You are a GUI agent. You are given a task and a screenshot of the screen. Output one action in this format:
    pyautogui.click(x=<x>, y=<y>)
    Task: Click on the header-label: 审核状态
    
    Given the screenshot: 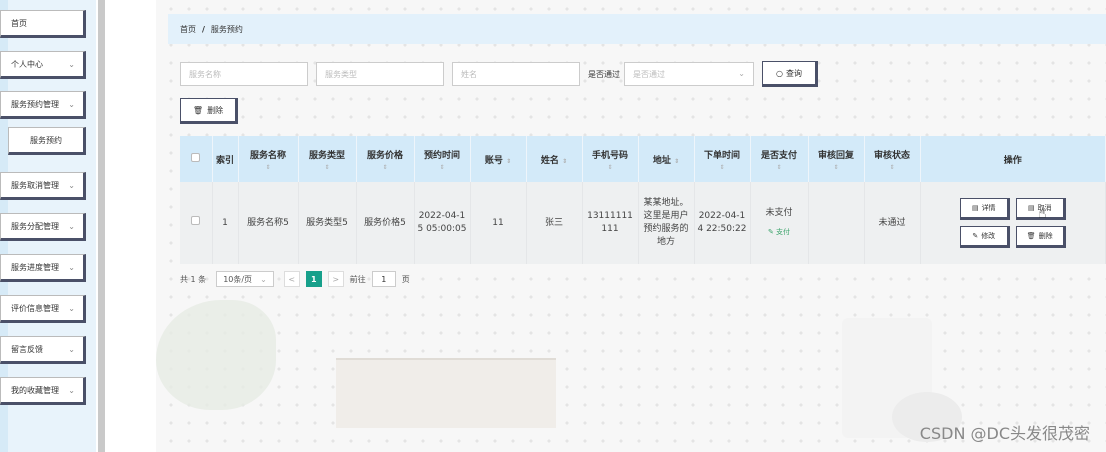 What is the action you would take?
    pyautogui.click(x=891, y=155)
    